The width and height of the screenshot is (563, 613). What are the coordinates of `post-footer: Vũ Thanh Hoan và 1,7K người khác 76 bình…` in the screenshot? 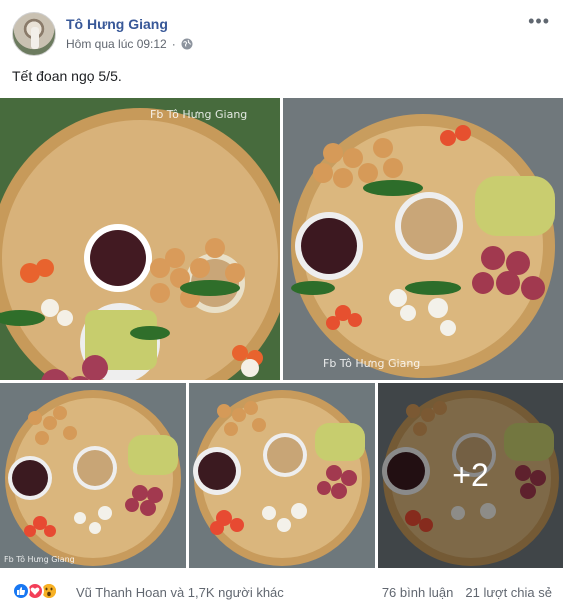 It's located at (282, 591).